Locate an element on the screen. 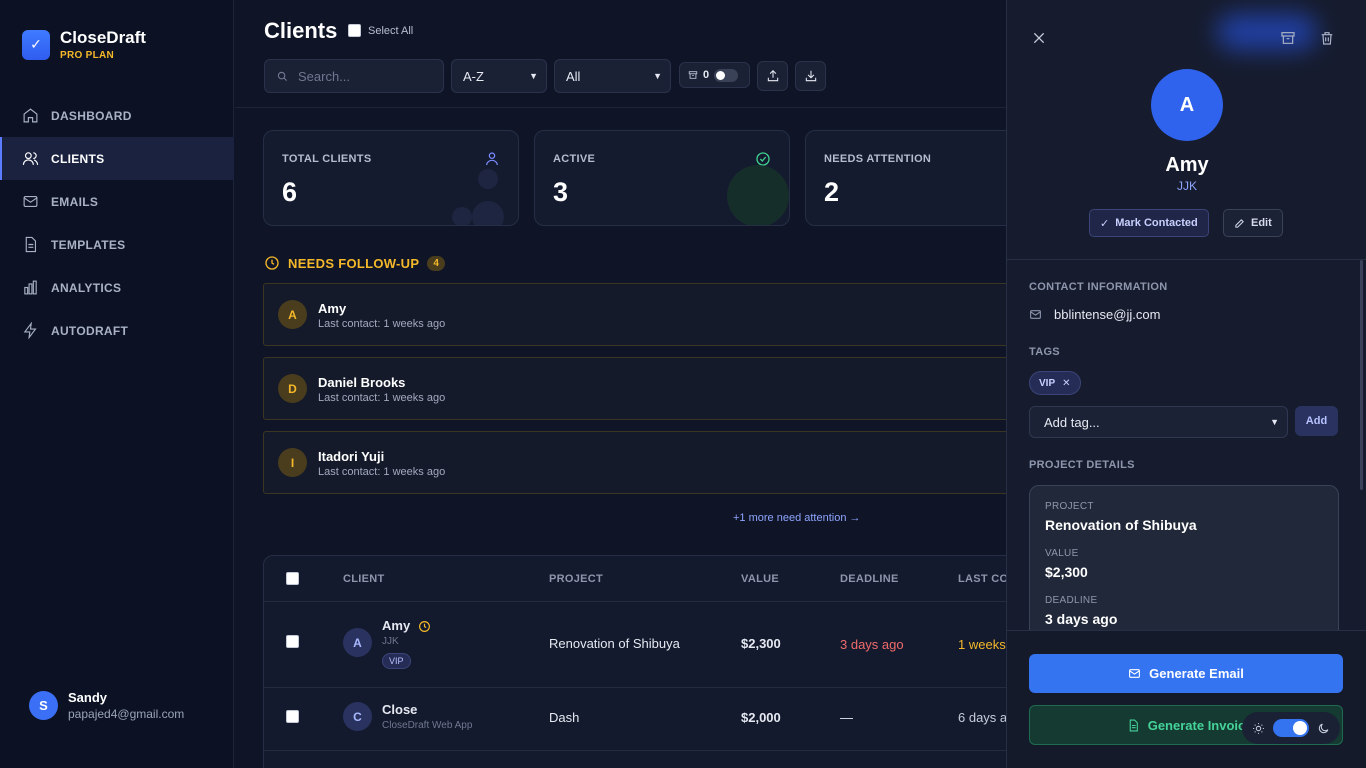 This screenshot has height=768, width=1366. client-name: Itadori Yuji is located at coordinates (351, 456).